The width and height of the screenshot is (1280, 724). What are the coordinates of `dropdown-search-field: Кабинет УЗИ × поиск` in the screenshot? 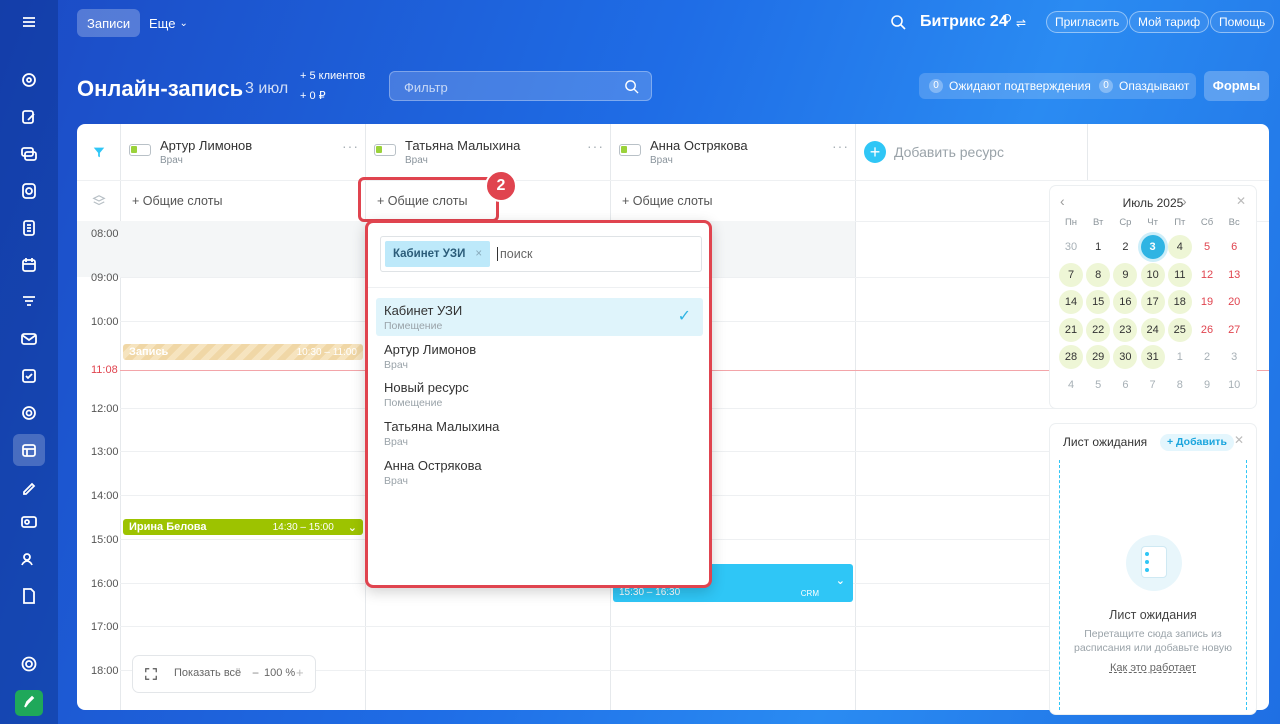 It's located at (541, 254).